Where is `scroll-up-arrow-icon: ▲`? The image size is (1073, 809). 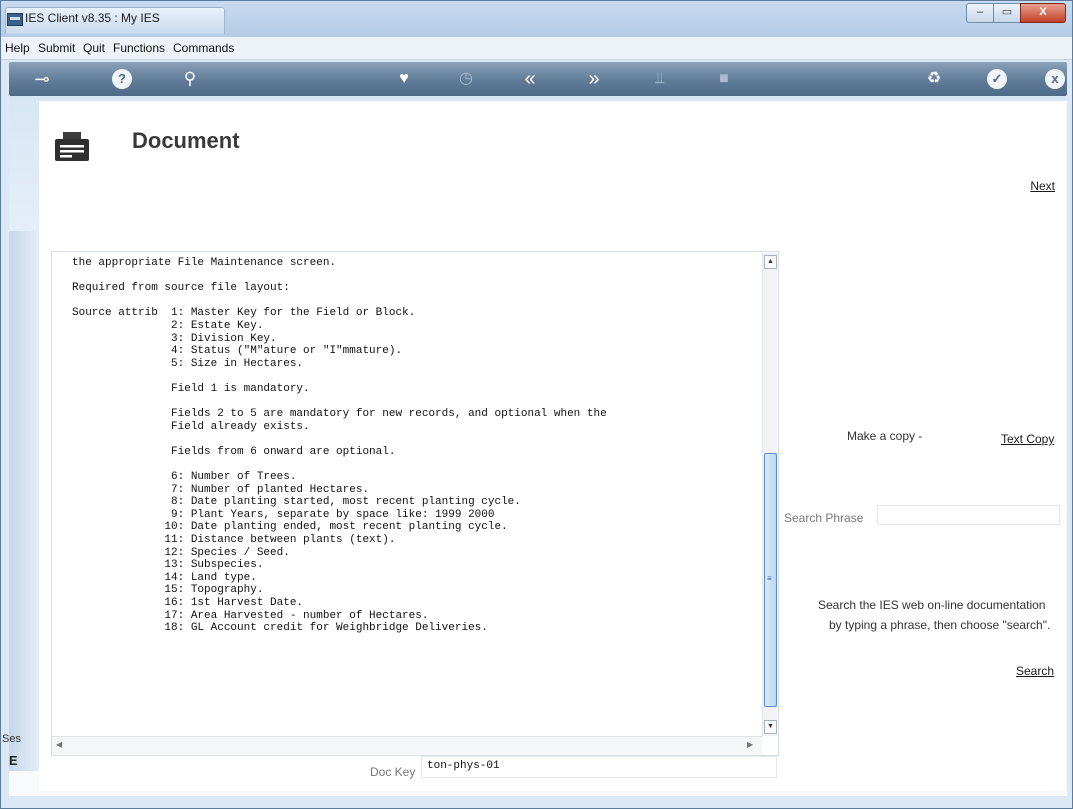
scroll-up-arrow-icon: ▲ is located at coordinates (770, 262).